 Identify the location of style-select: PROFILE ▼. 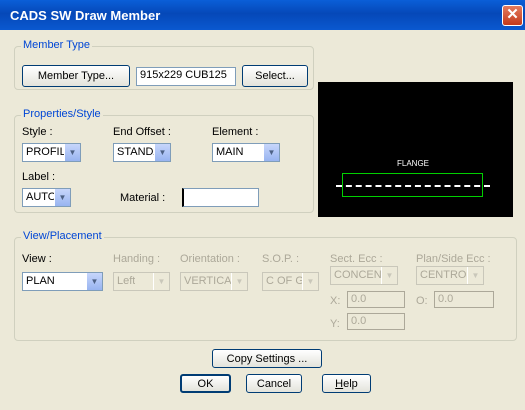
(51, 152).